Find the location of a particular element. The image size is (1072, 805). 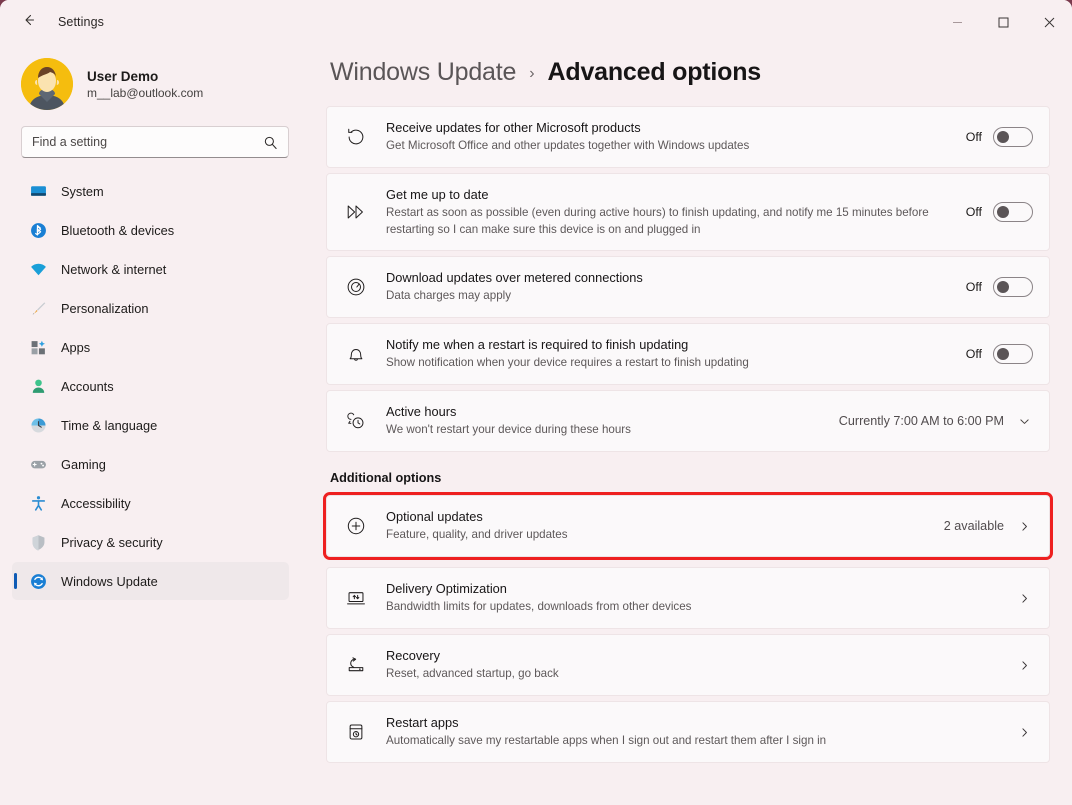

sidebar-item-apps: Apps is located at coordinates (150, 347).